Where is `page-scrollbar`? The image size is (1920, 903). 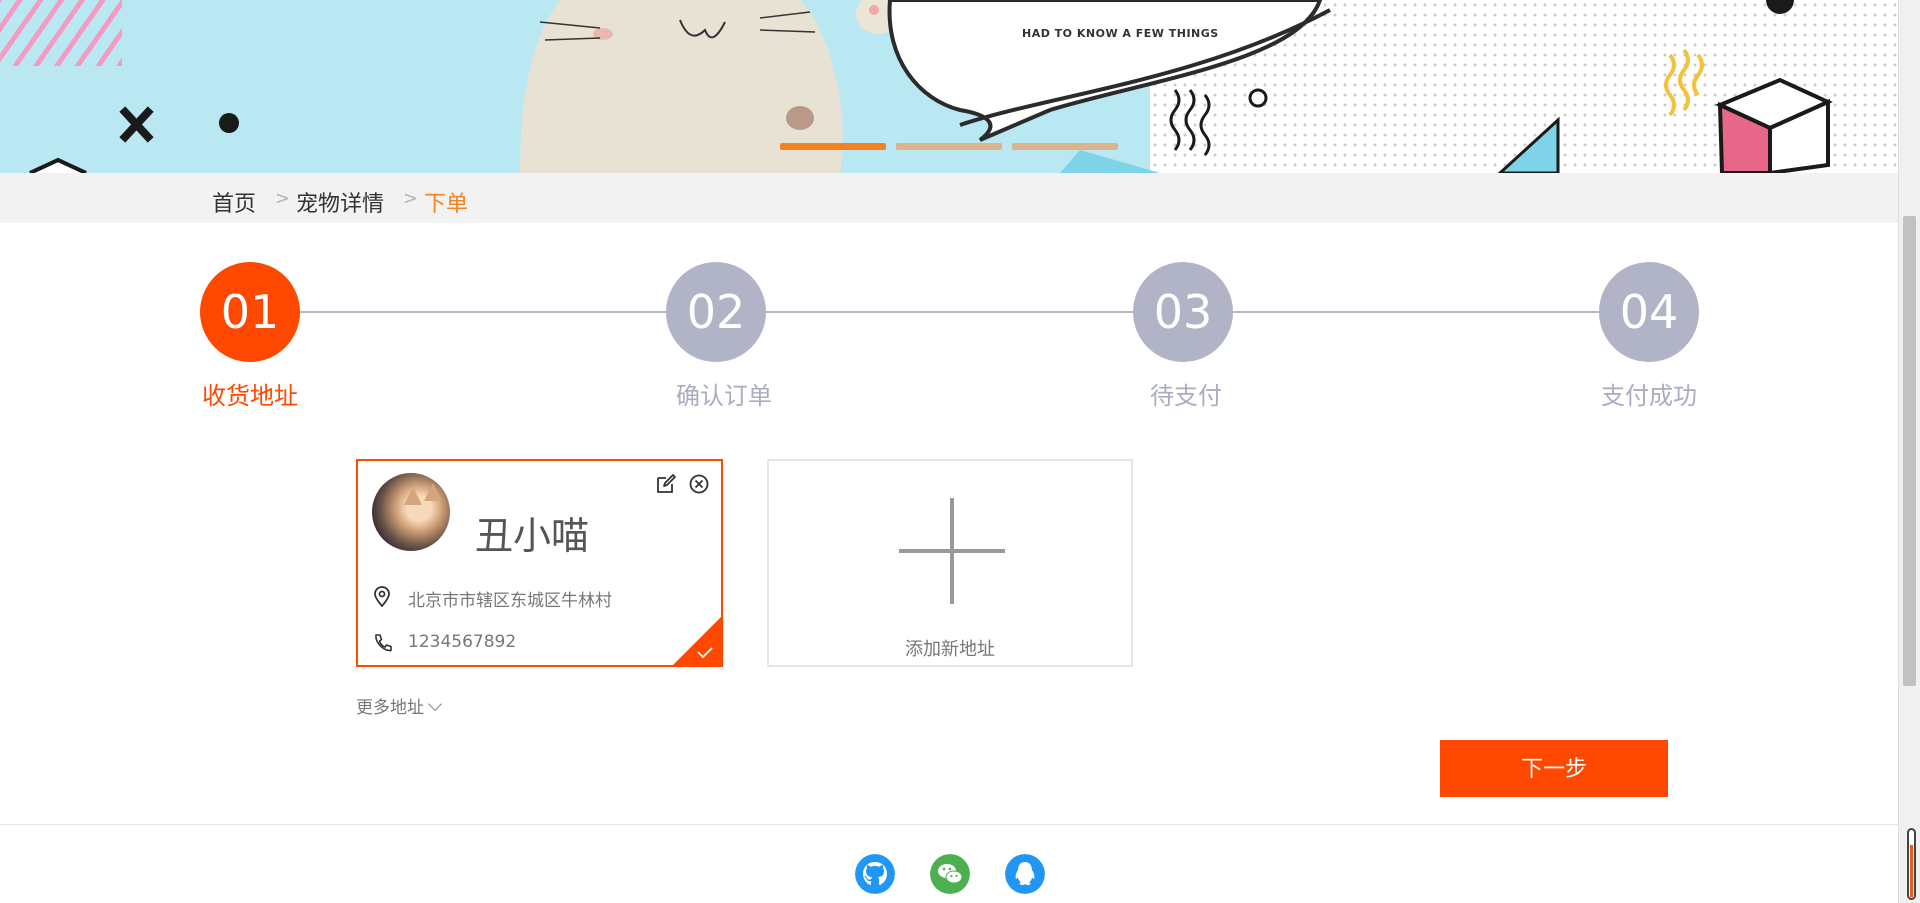
page-scrollbar is located at coordinates (1909, 451).